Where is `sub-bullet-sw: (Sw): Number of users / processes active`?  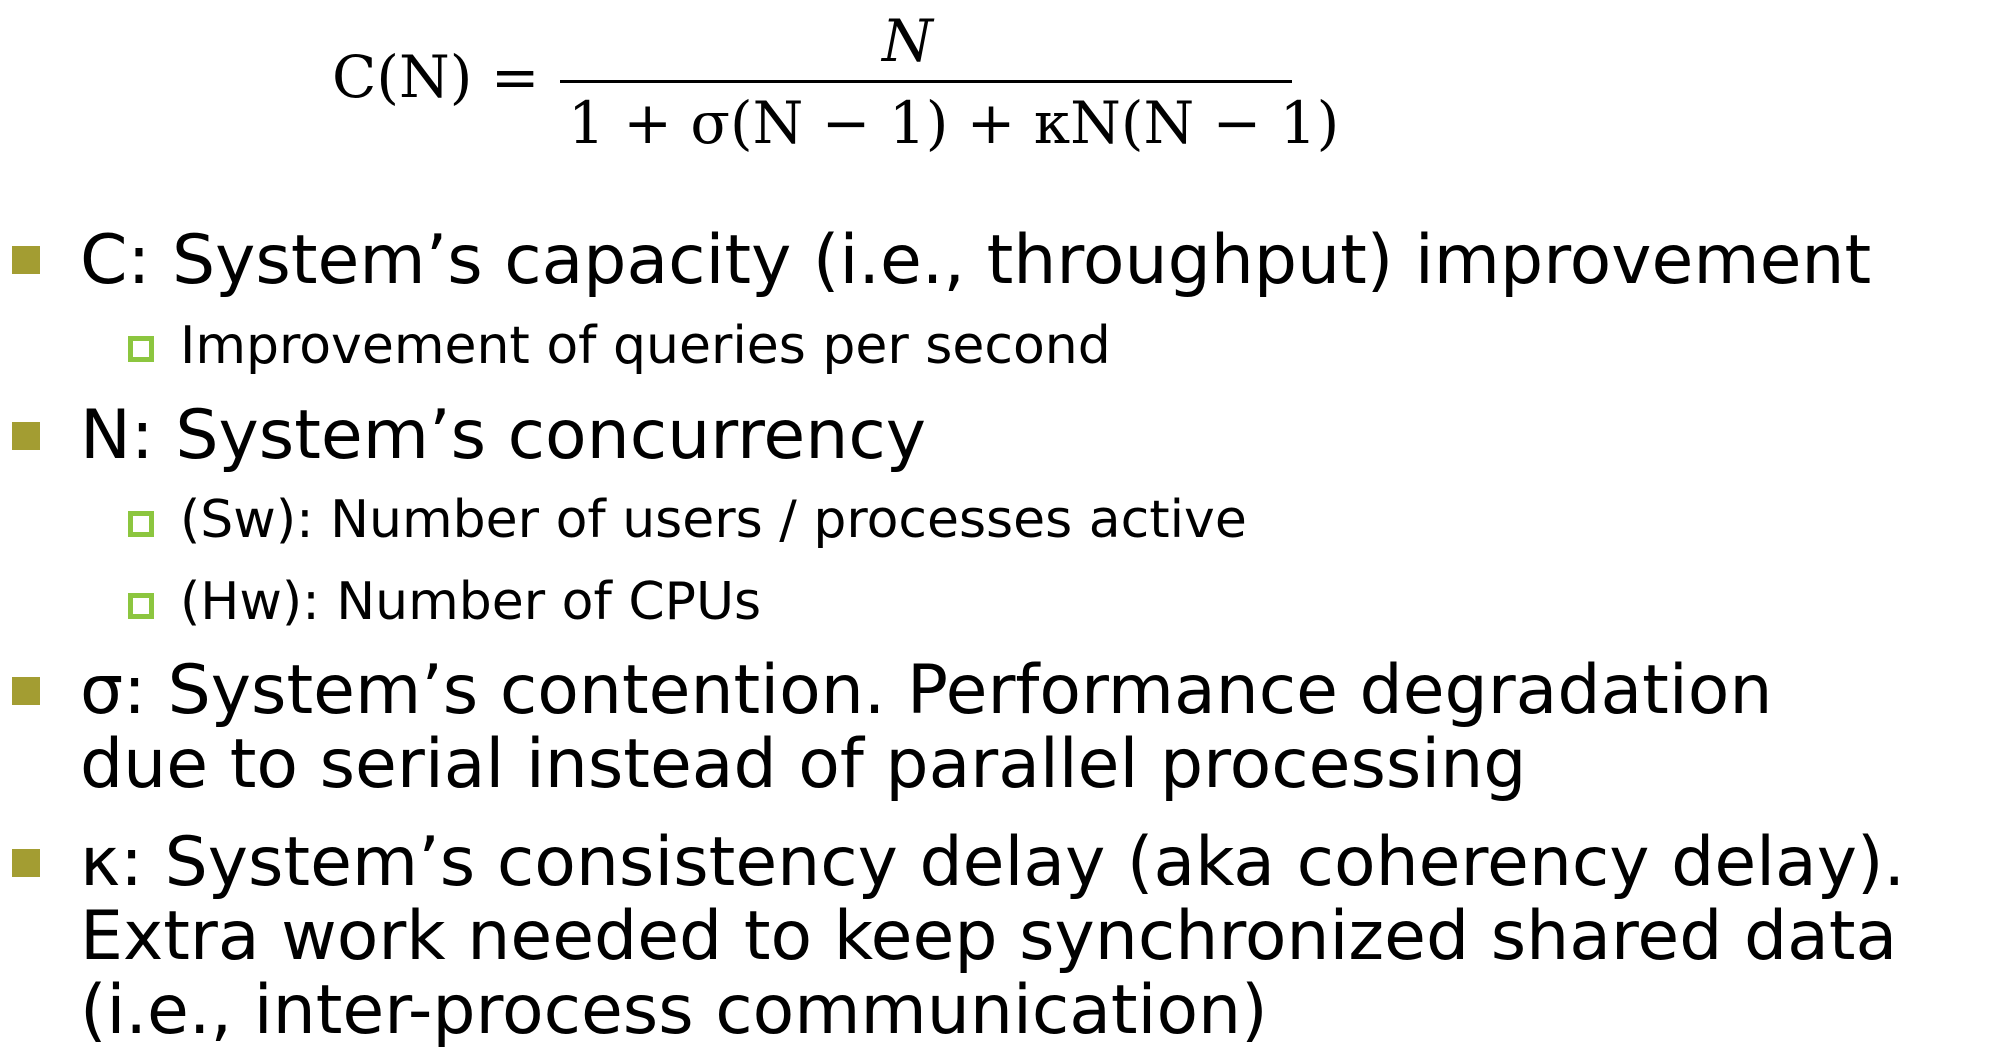 sub-bullet-sw: (Sw): Number of users / processes active is located at coordinates (713, 520).